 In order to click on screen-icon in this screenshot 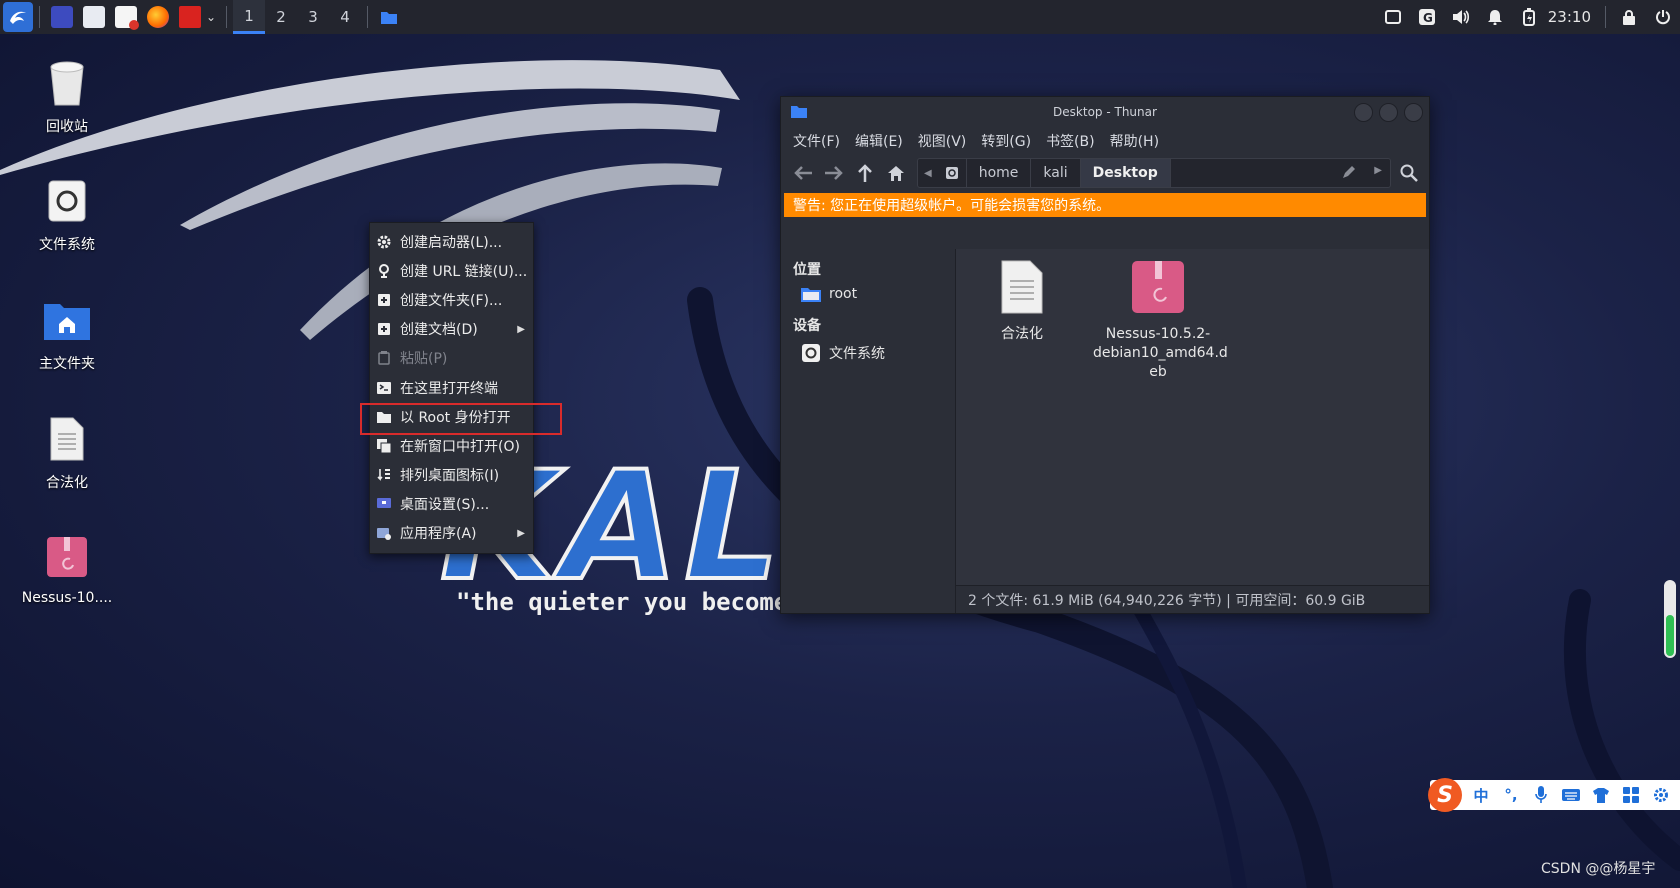, I will do `click(1393, 17)`.